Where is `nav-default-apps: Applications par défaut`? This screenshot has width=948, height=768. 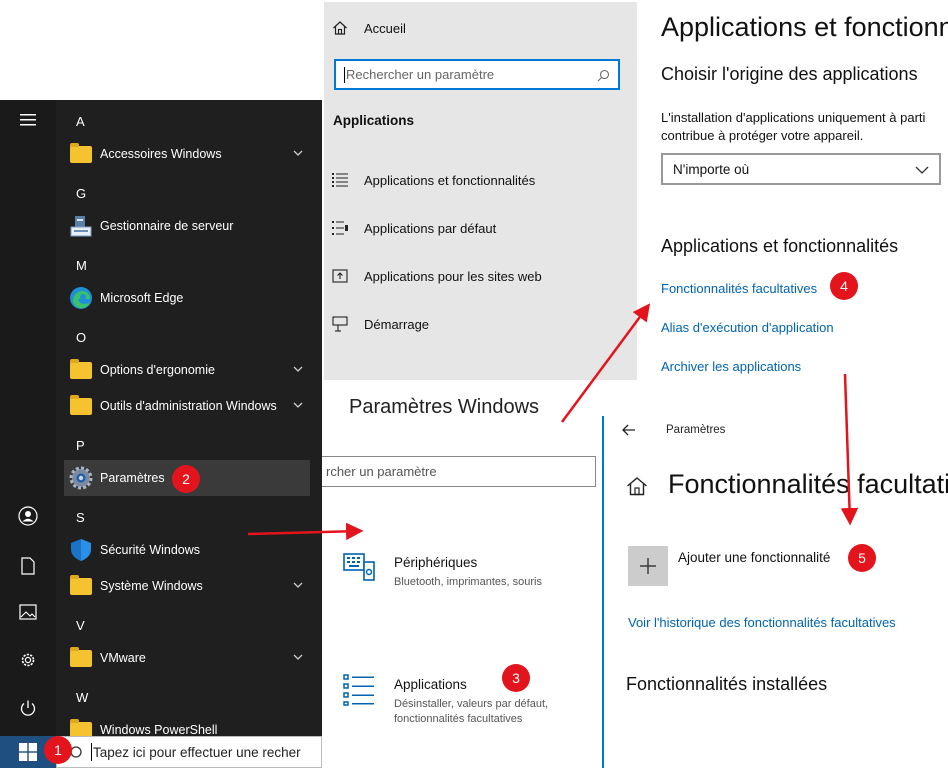 nav-default-apps: Applications par défaut is located at coordinates (413, 228).